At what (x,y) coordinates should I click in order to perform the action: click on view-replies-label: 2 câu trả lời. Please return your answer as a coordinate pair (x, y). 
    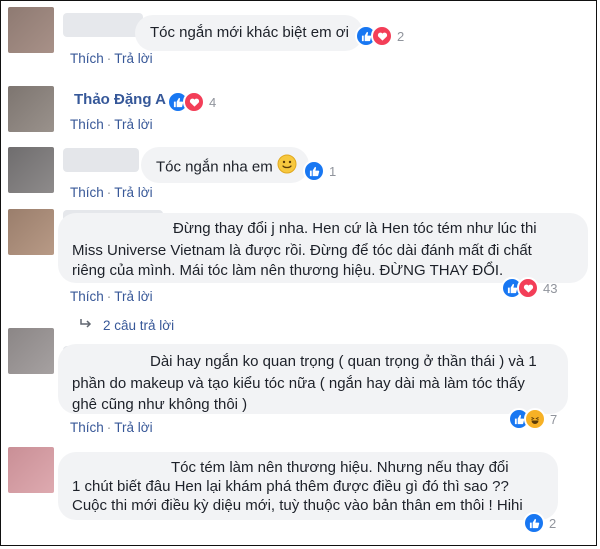
    Looking at the image, I should click on (138, 325).